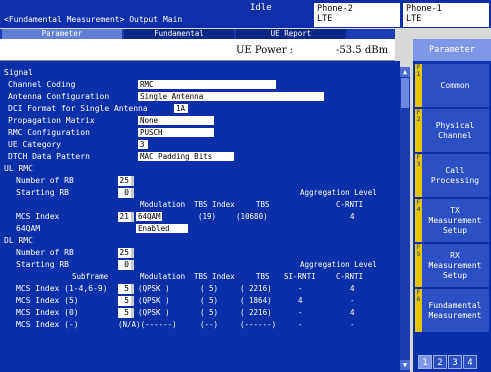 This screenshot has height=372, width=491. Describe the element at coordinates (186, 156) in the screenshot. I see `dtch-data-pattern-field: MAC Padding Bits` at that location.